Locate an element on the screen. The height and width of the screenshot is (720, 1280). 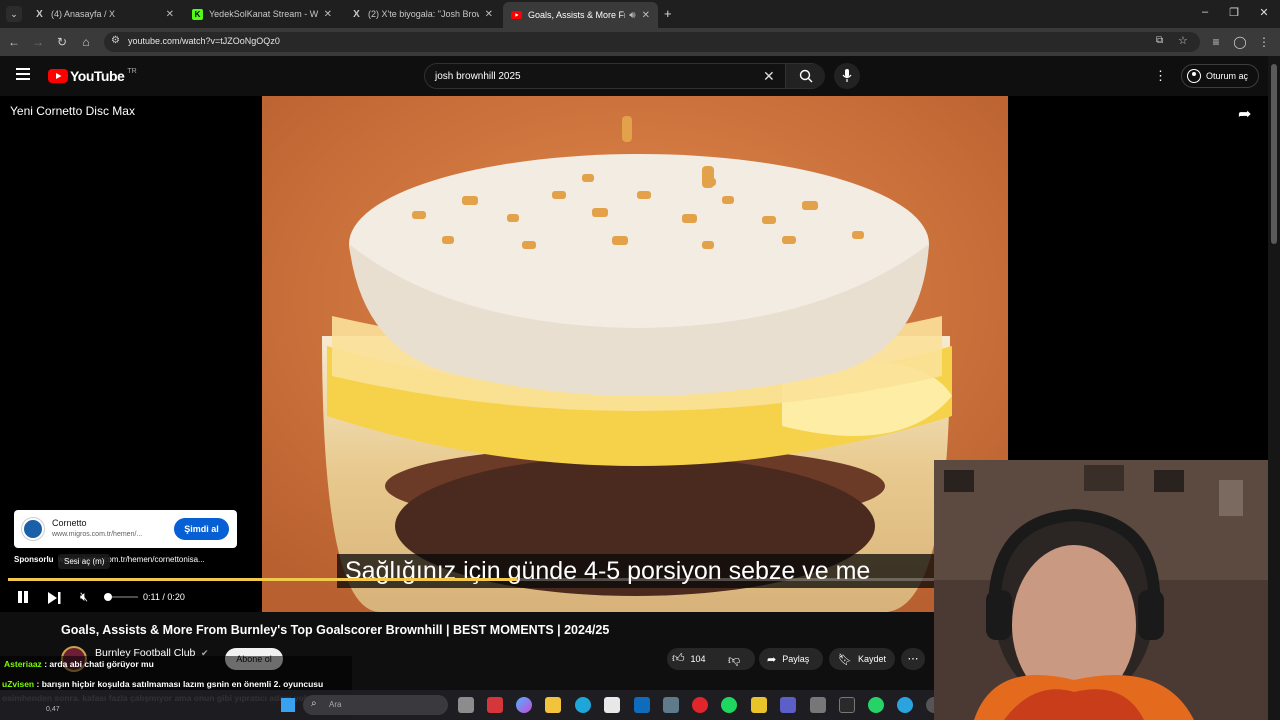
volume-mute-icon: 🔇︎ is located at coordinates (84, 597).